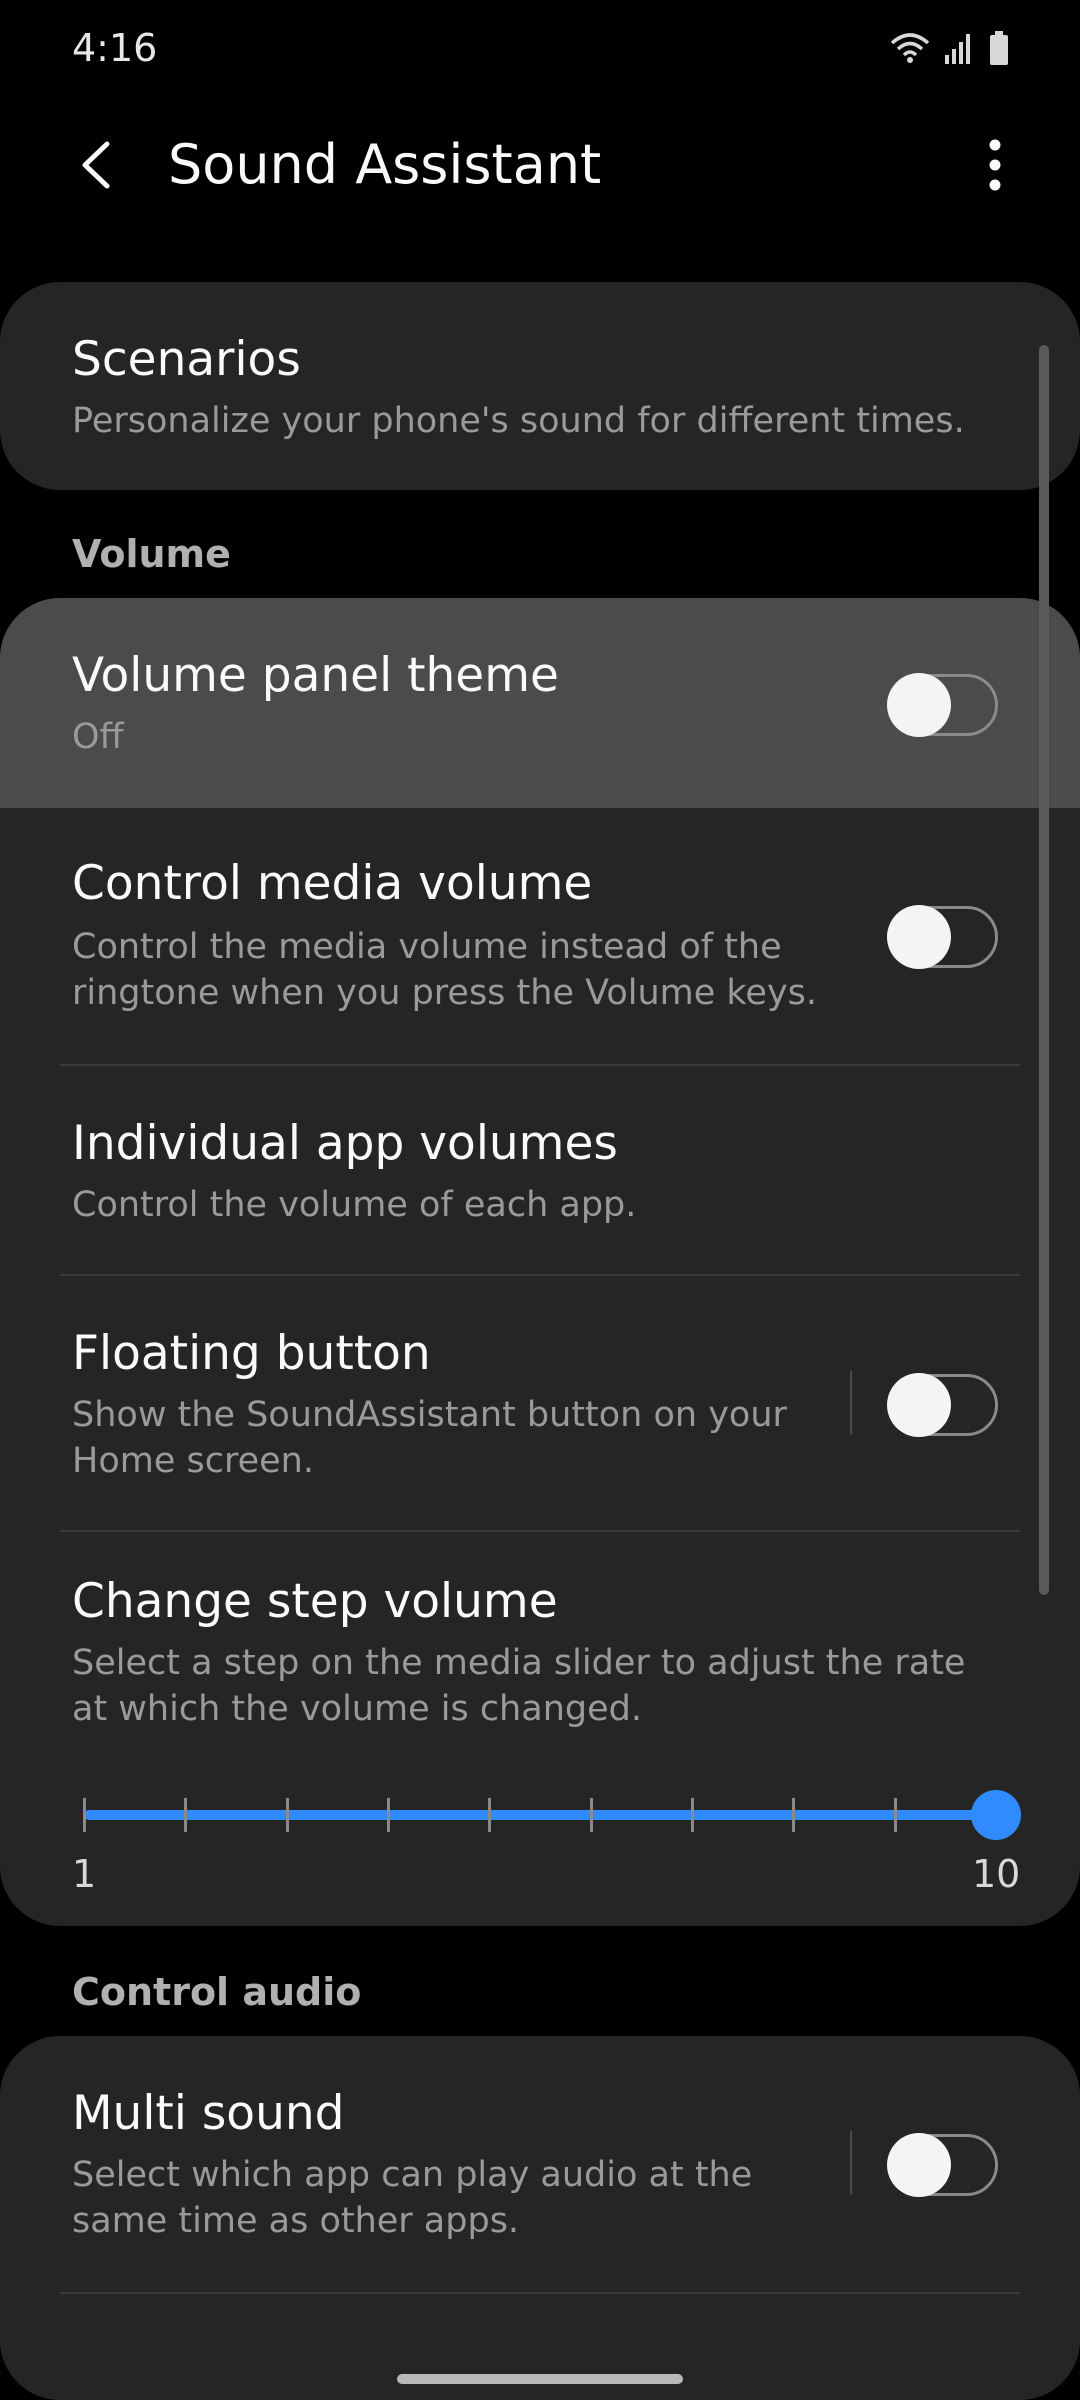 This screenshot has width=1080, height=2400. What do you see at coordinates (851, 2163) in the screenshot?
I see `multi-sound-separator` at bounding box center [851, 2163].